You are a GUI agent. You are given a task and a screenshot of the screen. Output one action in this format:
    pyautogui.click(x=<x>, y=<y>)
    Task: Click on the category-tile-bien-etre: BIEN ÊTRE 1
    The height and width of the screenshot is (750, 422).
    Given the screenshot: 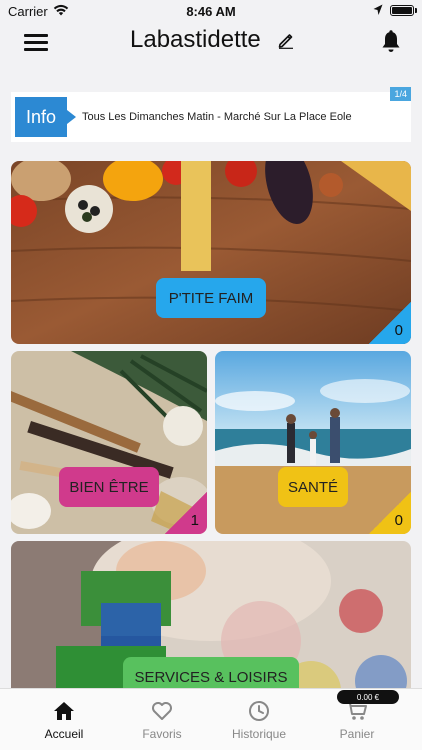 What is the action you would take?
    pyautogui.click(x=109, y=442)
    